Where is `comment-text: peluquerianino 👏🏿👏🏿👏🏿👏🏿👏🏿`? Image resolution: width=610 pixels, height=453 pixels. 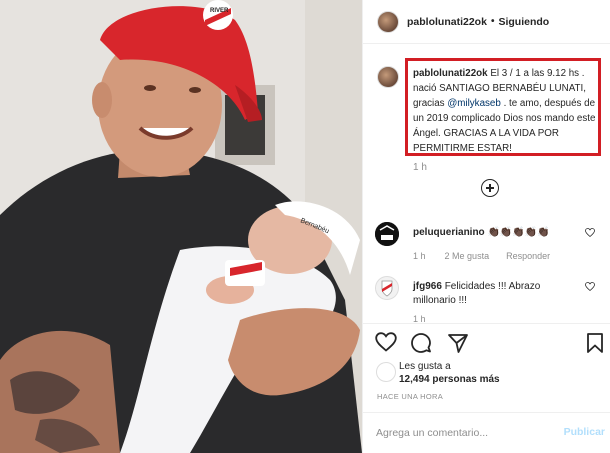 comment-text: peluquerianino 👏🏿👏🏿👏🏿👏🏿👏🏿 is located at coordinates (498, 233).